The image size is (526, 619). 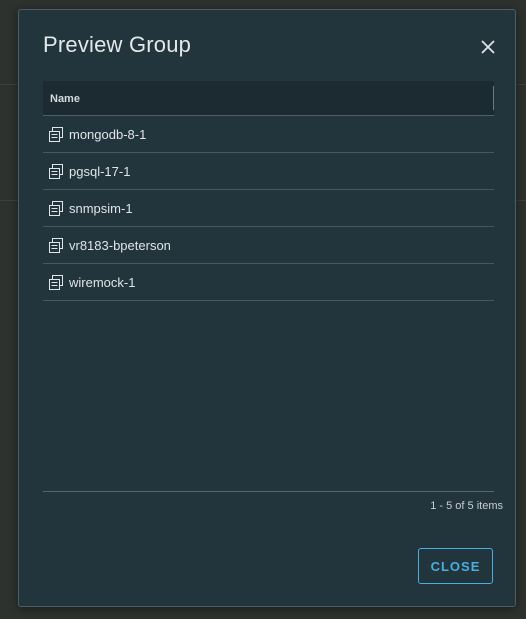 What do you see at coordinates (120, 245) in the screenshot?
I see `row-name: vr8183-bpeterson` at bounding box center [120, 245].